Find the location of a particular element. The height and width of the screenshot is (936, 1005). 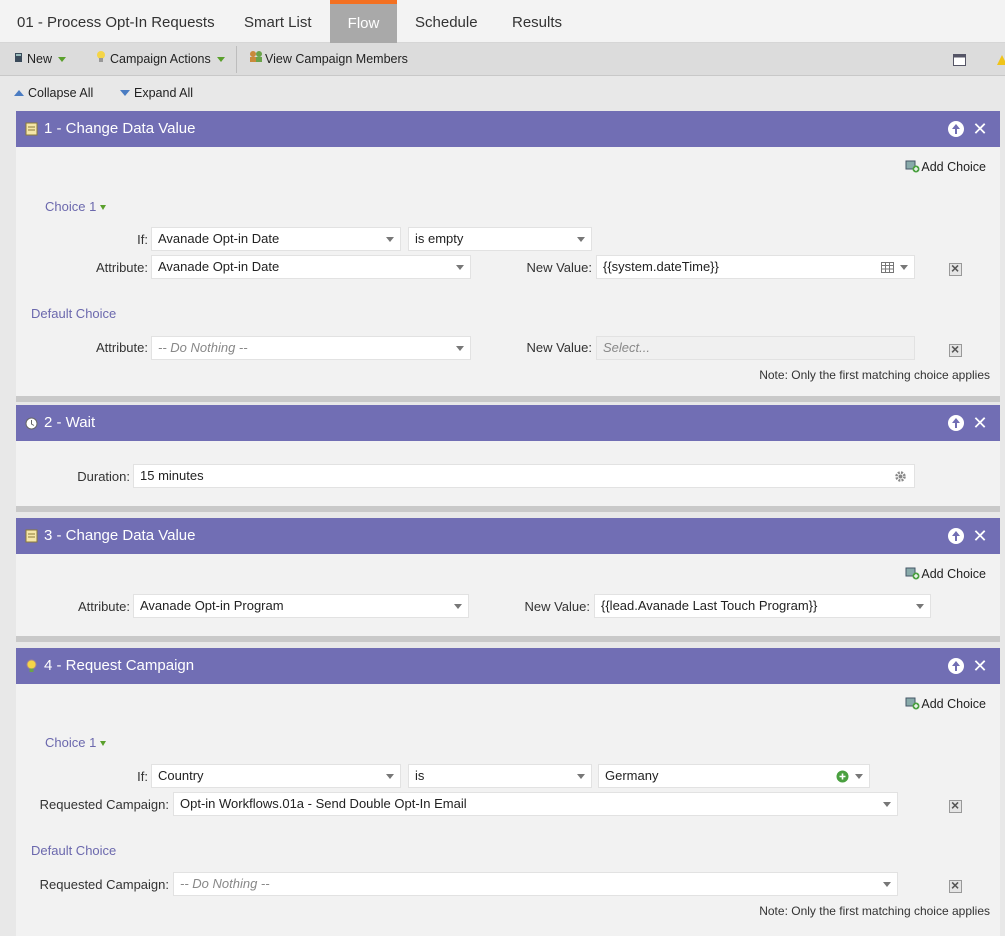

if-operator-select: is empty is located at coordinates (500, 239).